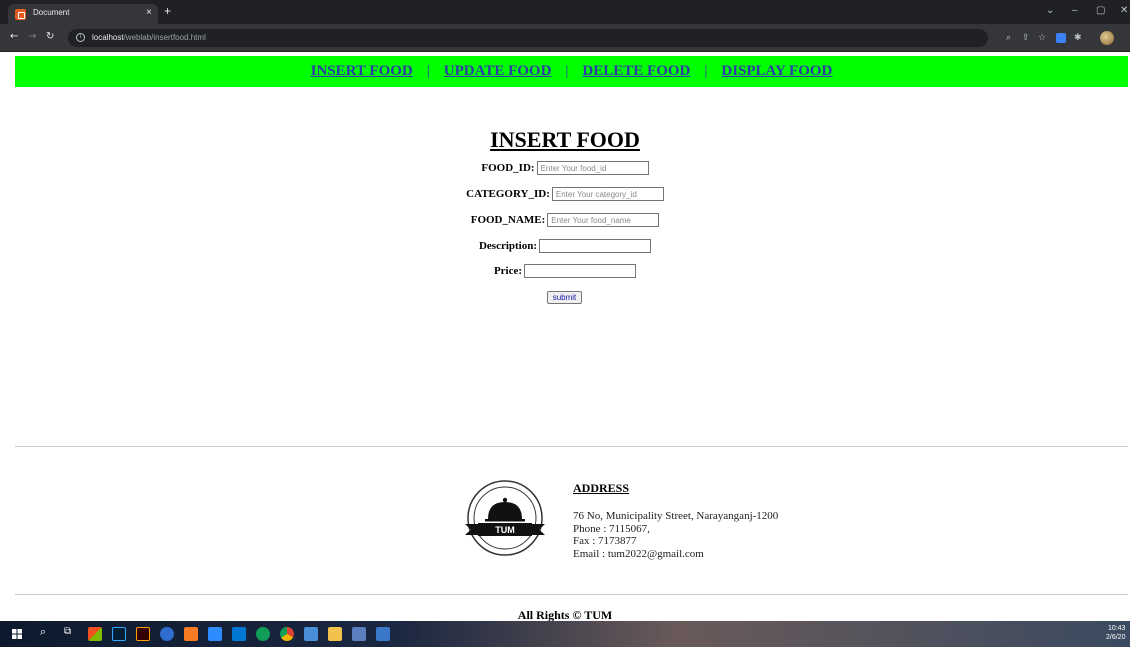 The height and width of the screenshot is (647, 1130). What do you see at coordinates (1050, 11) in the screenshot?
I see `tab-search-icon: ⌄` at bounding box center [1050, 11].